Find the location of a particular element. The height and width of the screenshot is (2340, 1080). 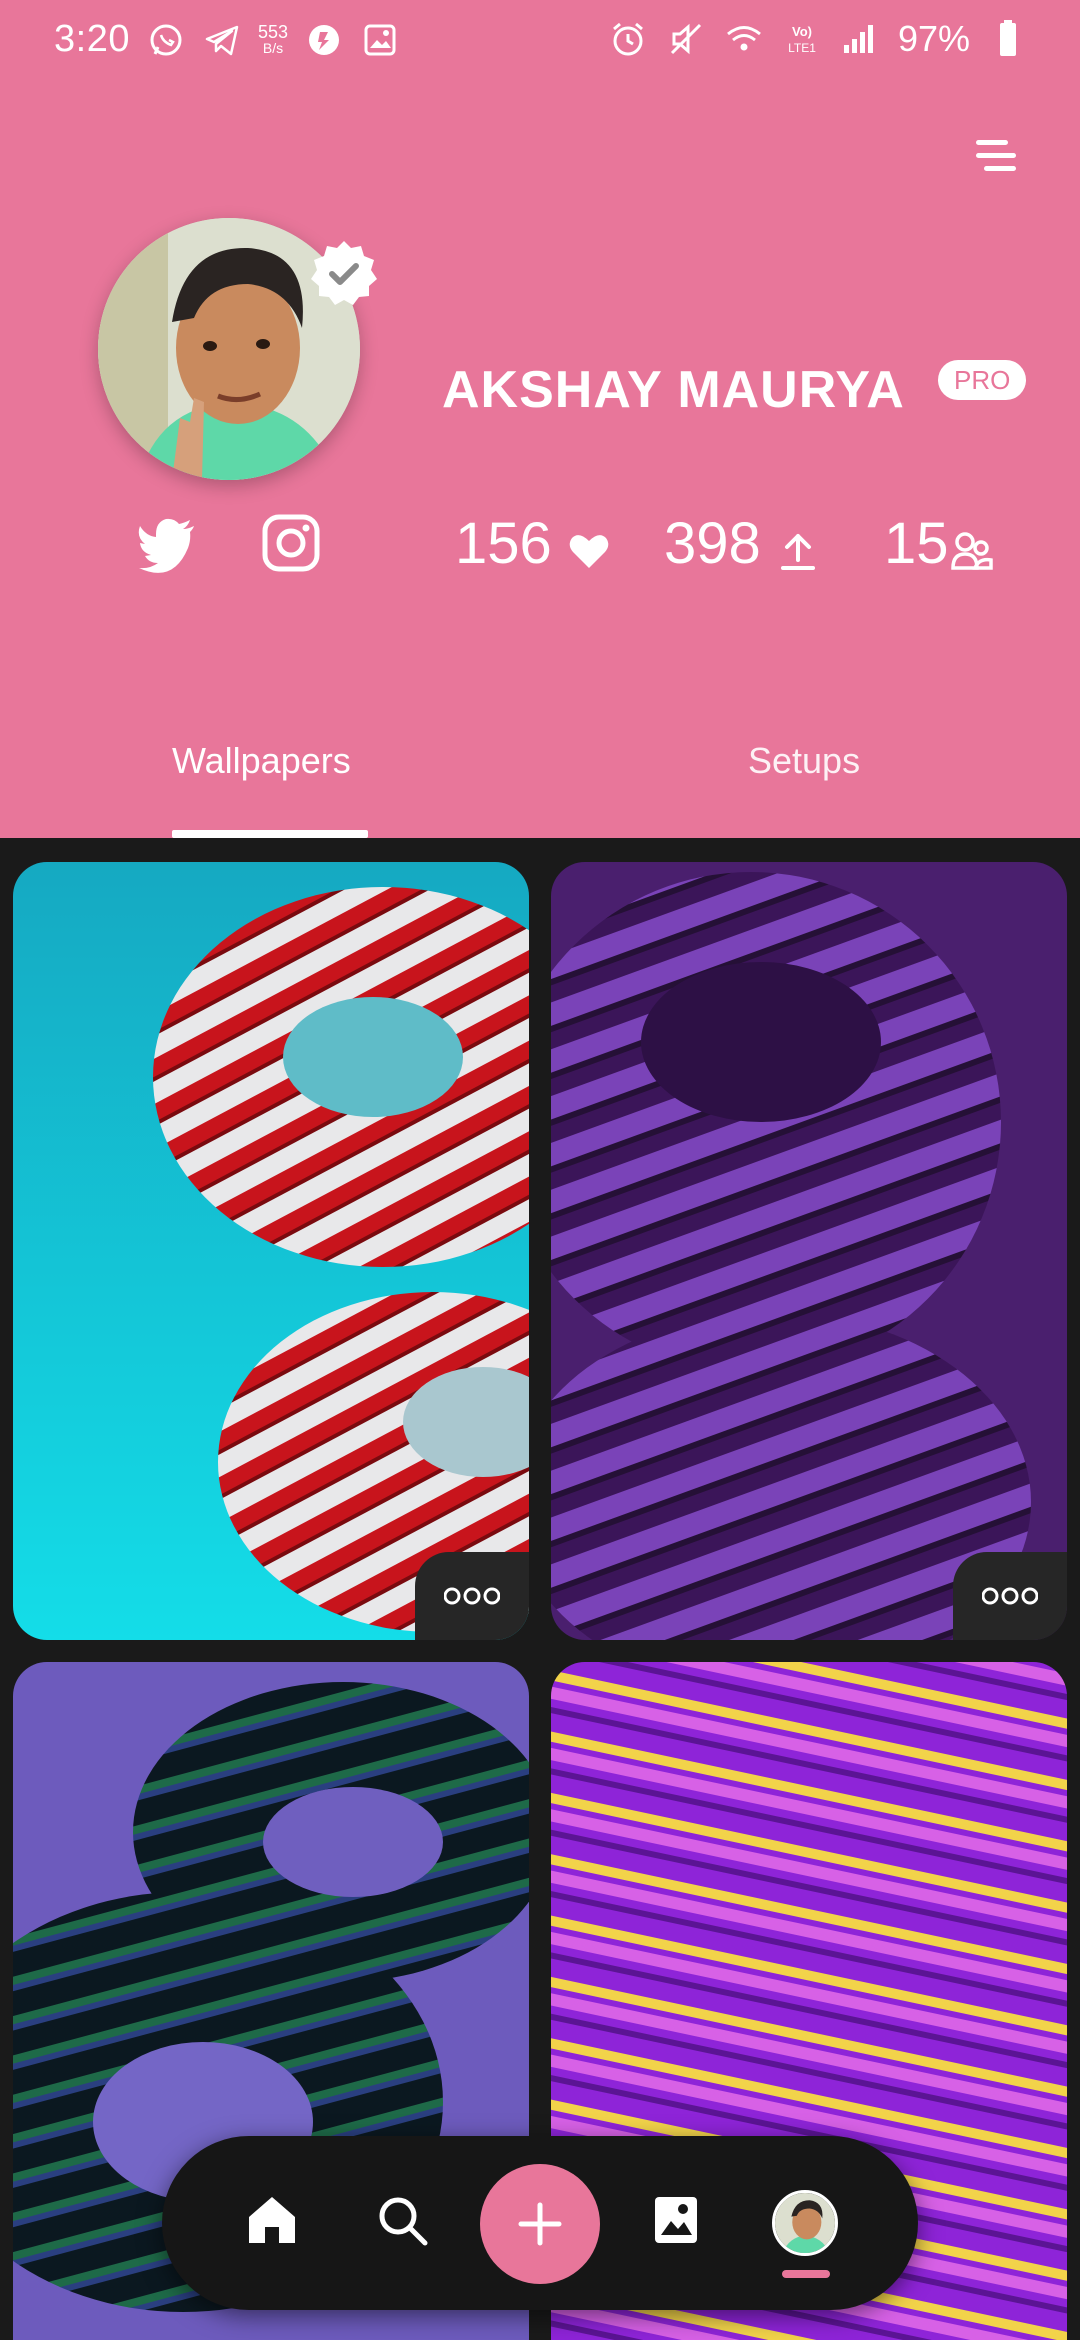

bottom-navigation is located at coordinates (540, 2223).